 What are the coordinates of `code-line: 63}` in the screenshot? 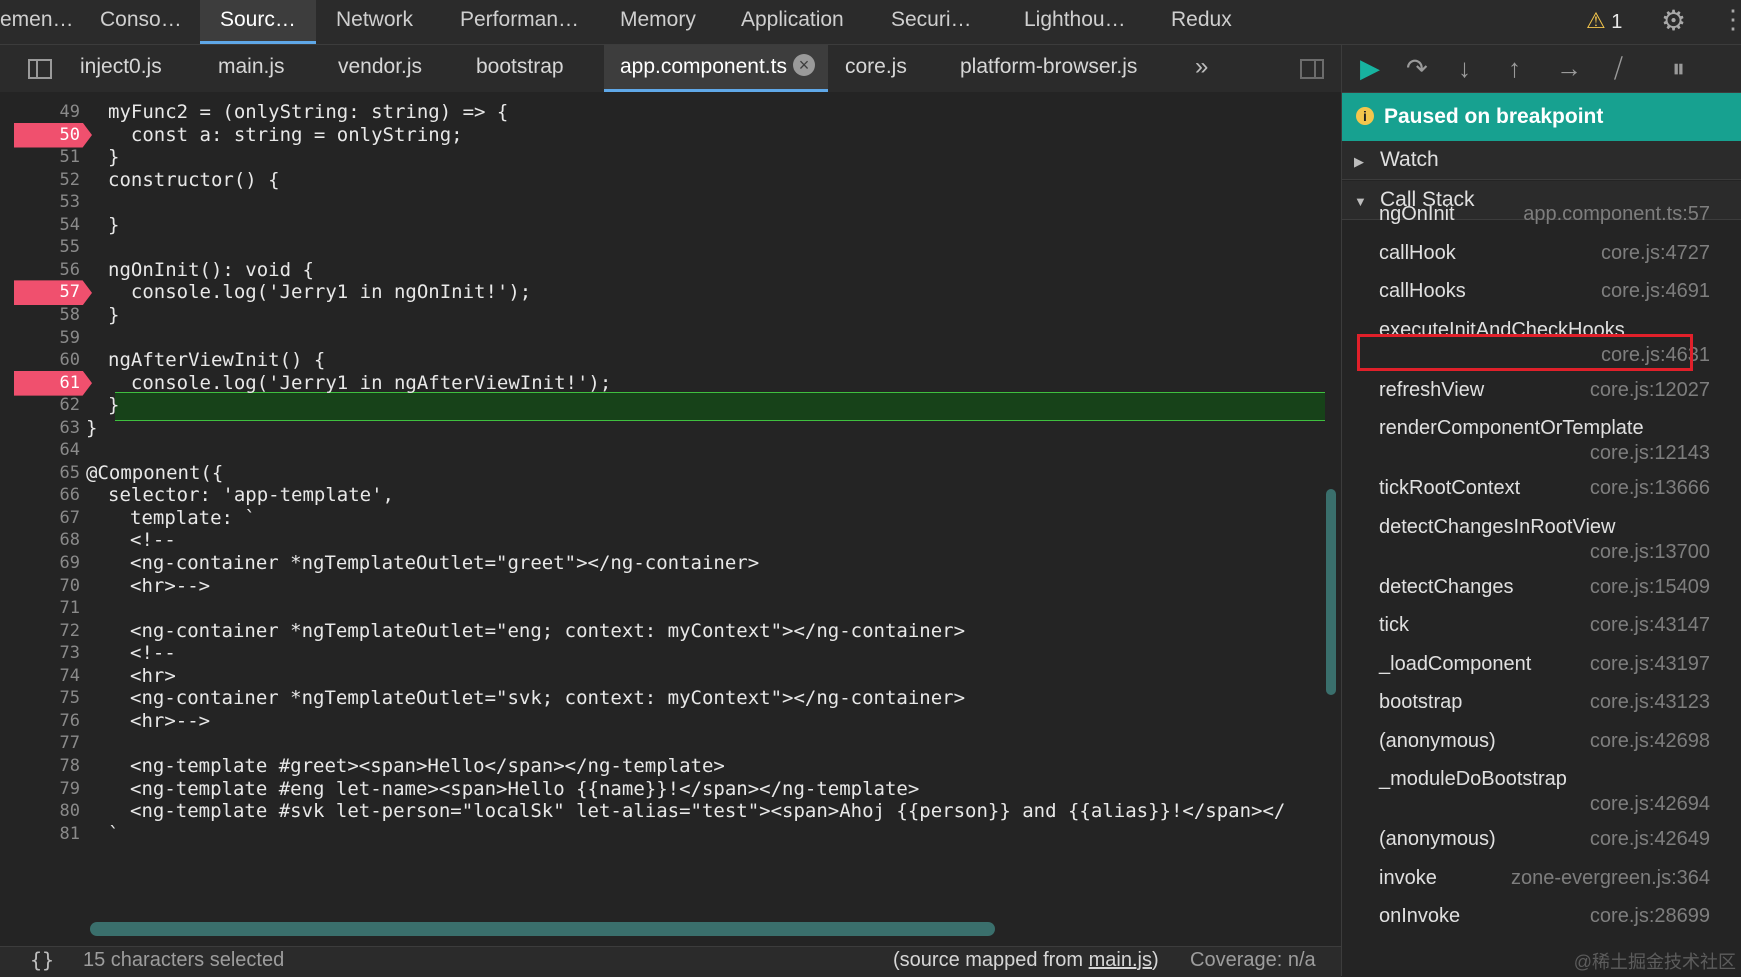 It's located at (665, 428).